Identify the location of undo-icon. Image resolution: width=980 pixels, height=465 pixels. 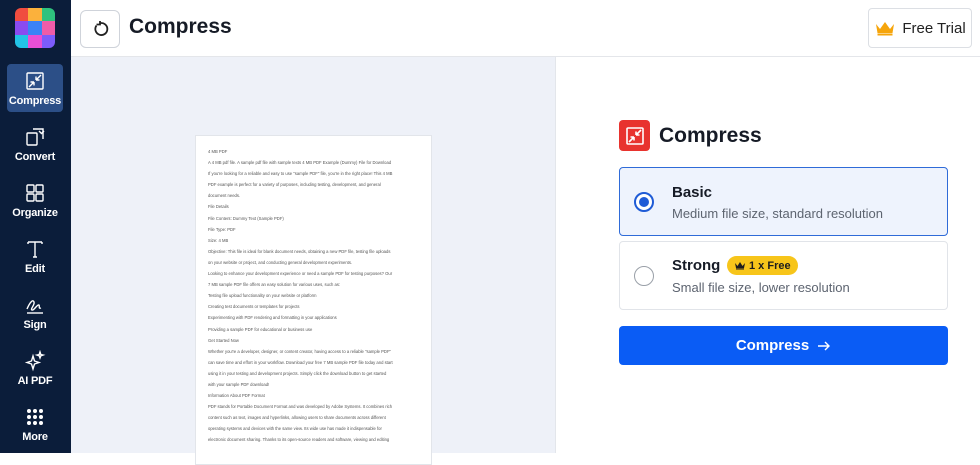
(101, 28).